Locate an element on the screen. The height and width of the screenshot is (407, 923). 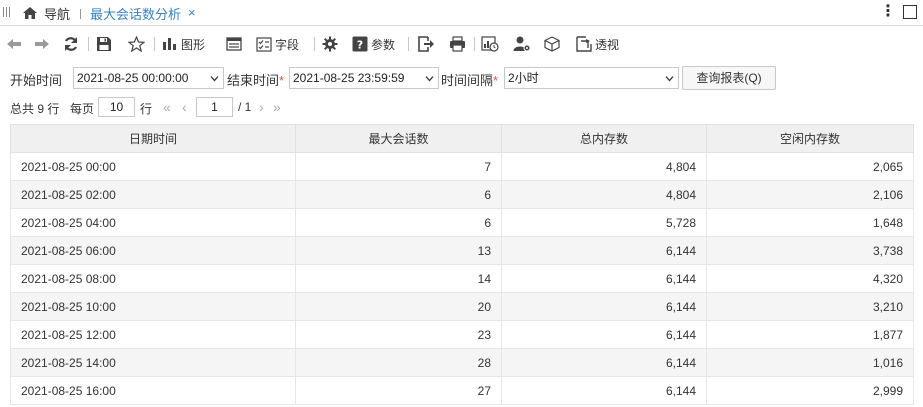
print-button is located at coordinates (457, 44).